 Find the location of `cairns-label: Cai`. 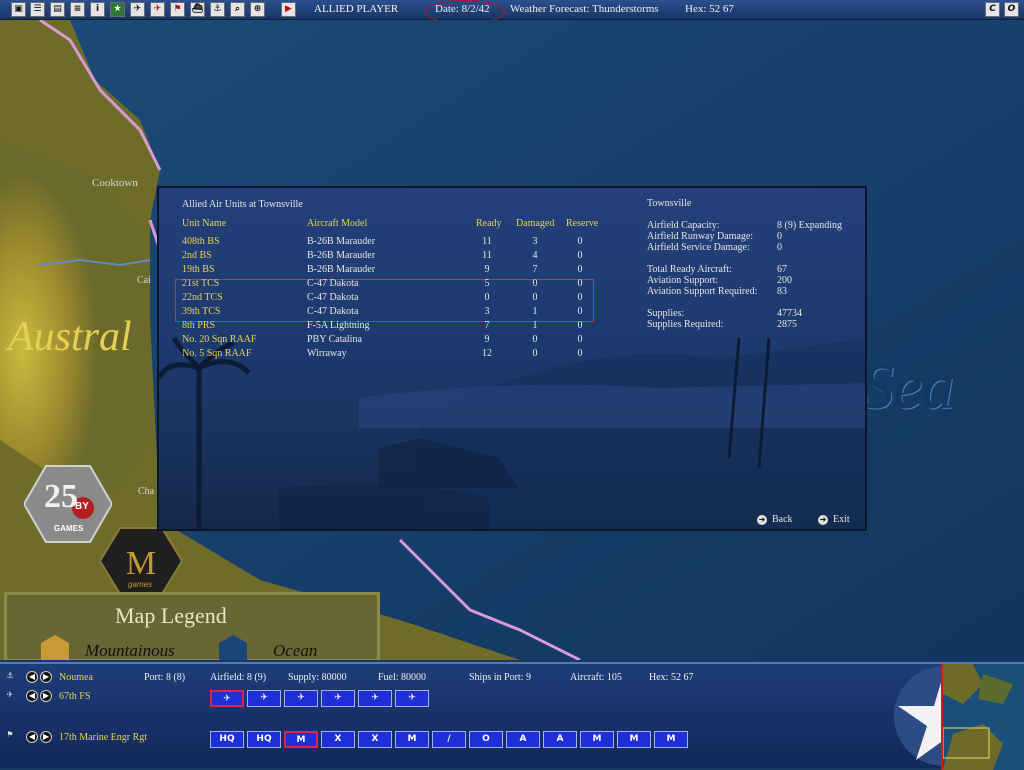

cairns-label: Cai is located at coordinates (144, 280).